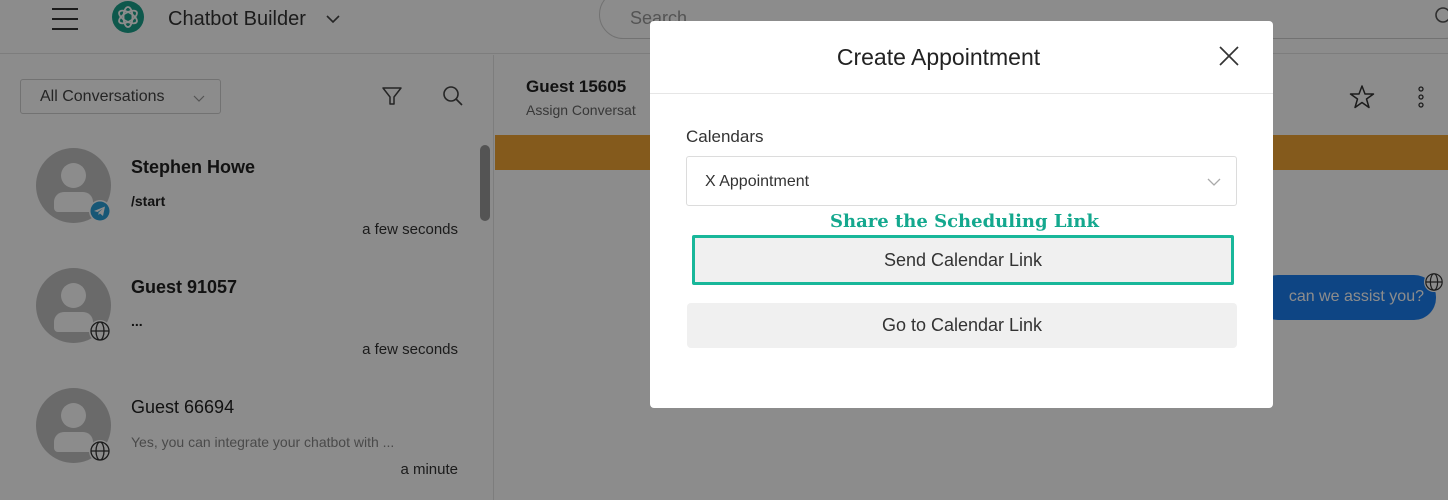 This screenshot has width=1448, height=500. What do you see at coordinates (961, 181) in the screenshot?
I see `calendar-select: X Appointment` at bounding box center [961, 181].